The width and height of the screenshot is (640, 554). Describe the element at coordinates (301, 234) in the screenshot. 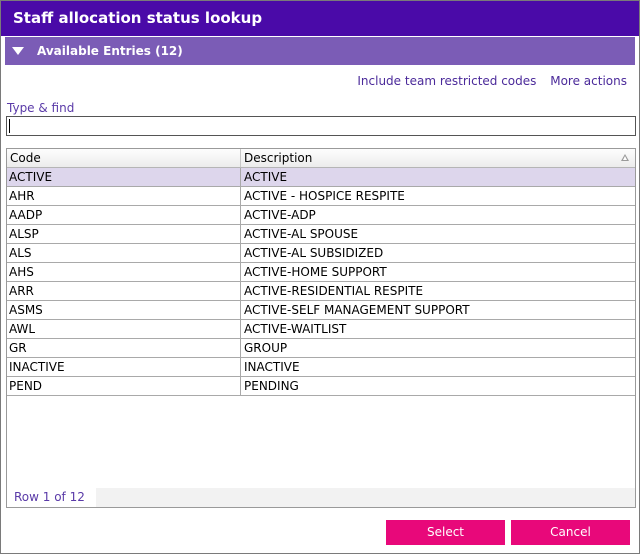

I see `cell-description: ACTIVE-AL SPOUSE` at that location.